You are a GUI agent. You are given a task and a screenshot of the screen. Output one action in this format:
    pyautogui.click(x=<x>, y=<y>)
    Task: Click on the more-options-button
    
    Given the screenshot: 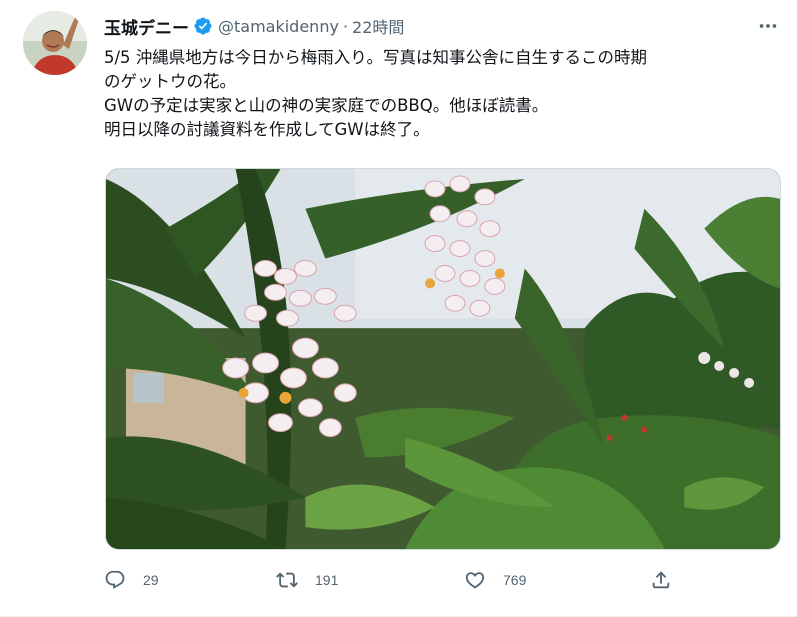 What is the action you would take?
    pyautogui.click(x=768, y=26)
    